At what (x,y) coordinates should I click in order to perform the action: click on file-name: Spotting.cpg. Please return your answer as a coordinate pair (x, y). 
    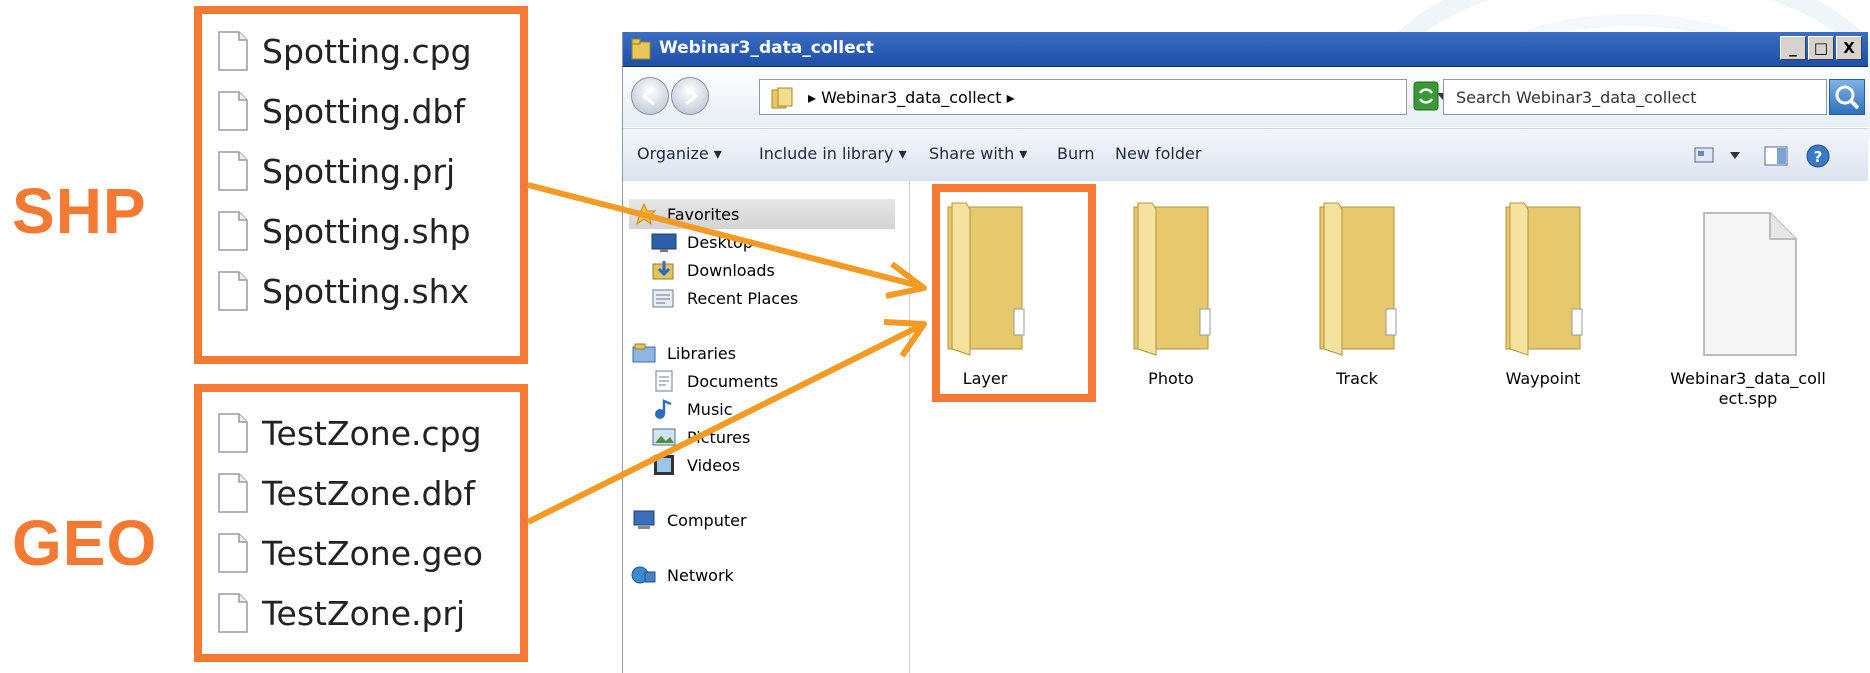
    Looking at the image, I should click on (367, 51).